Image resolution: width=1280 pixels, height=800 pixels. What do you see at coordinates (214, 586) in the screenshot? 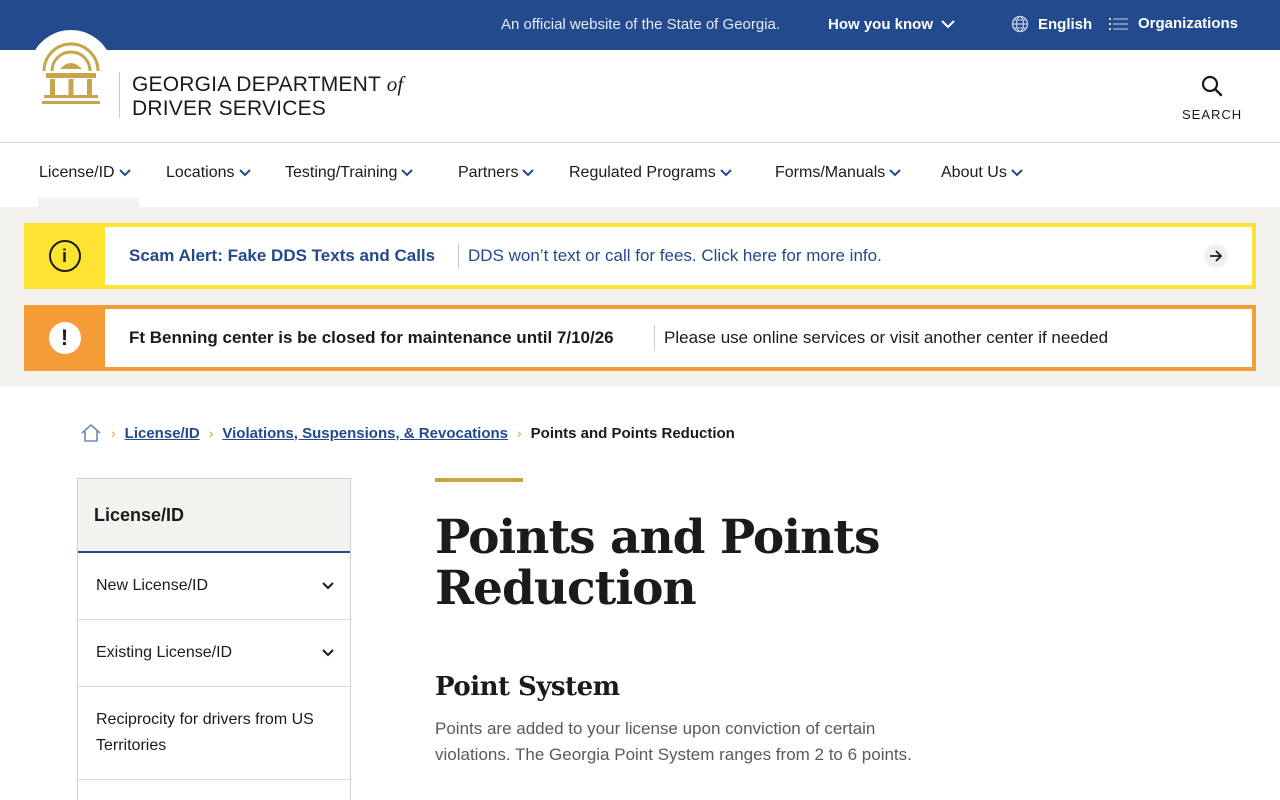
I see `sidenav-item-new-license: New License/ID` at bounding box center [214, 586].